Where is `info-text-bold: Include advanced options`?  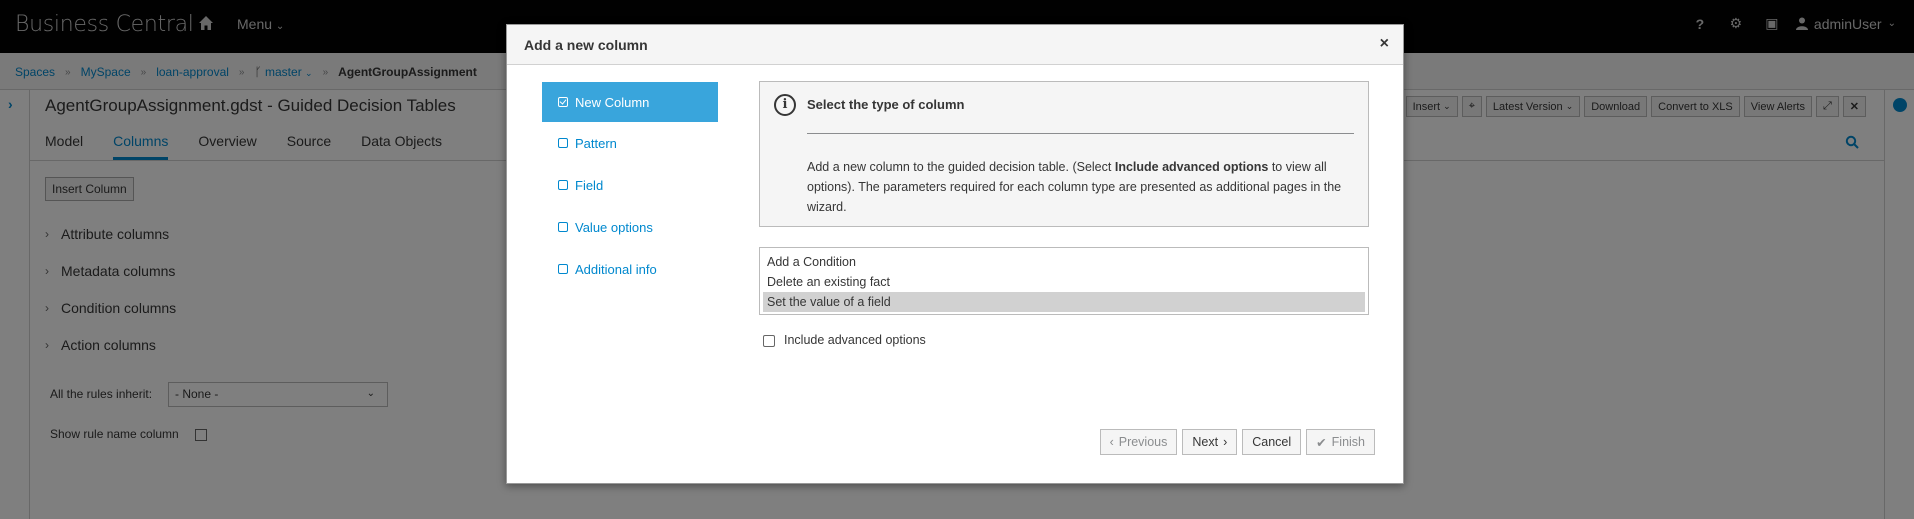
info-text-bold: Include advanced options is located at coordinates (1191, 167).